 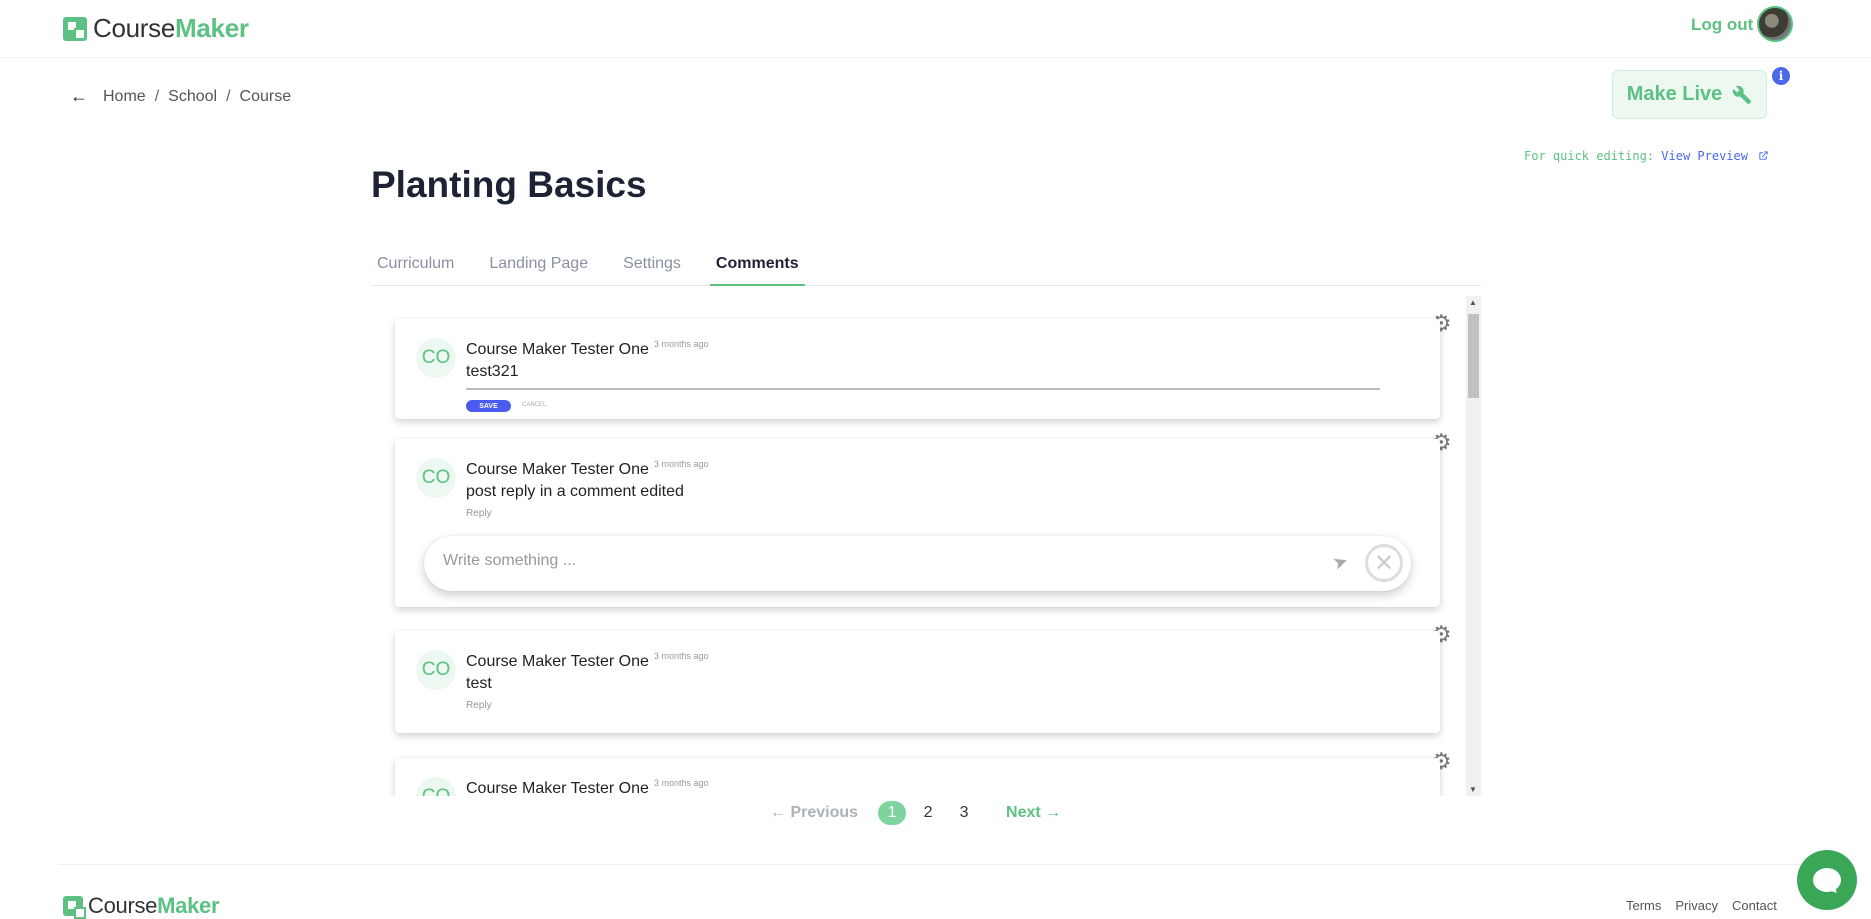 I want to click on close-icon: ✕, so click(x=1384, y=563).